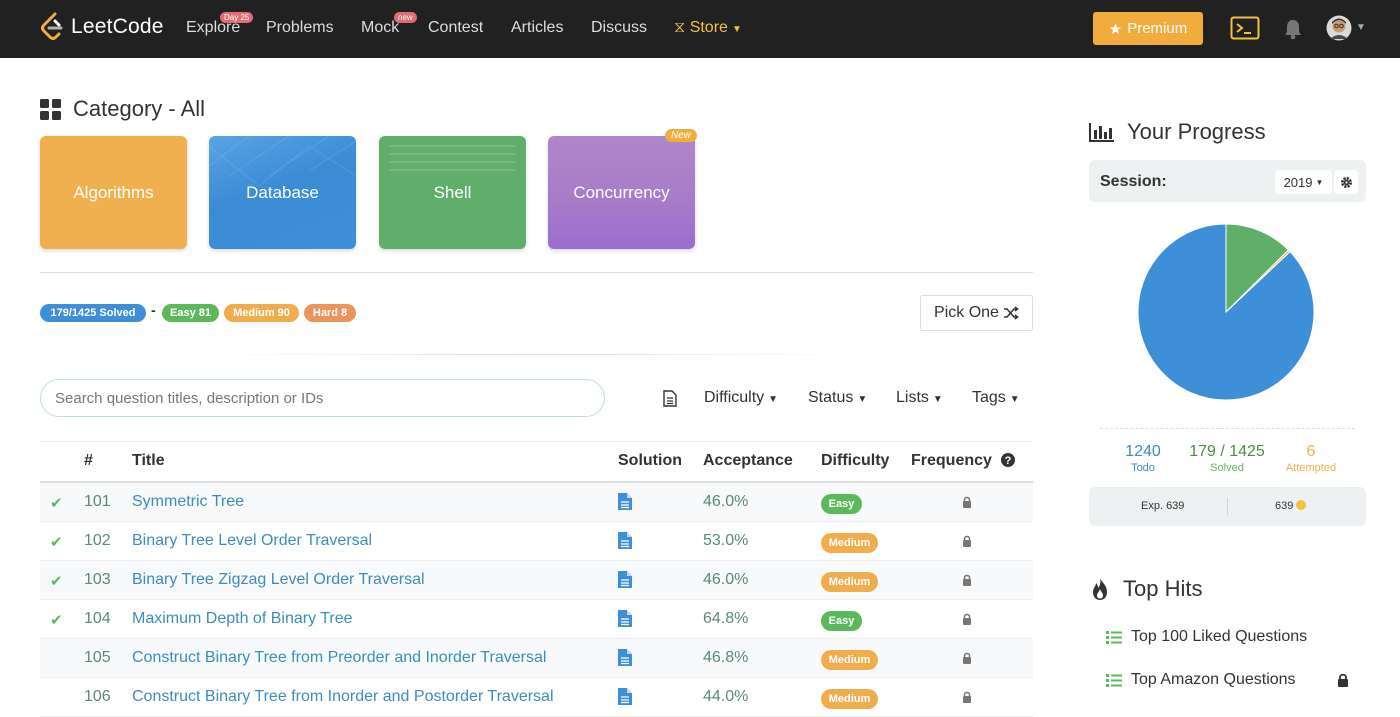 This screenshot has height=717, width=1400. I want to click on gear-icon, so click(1346, 182).